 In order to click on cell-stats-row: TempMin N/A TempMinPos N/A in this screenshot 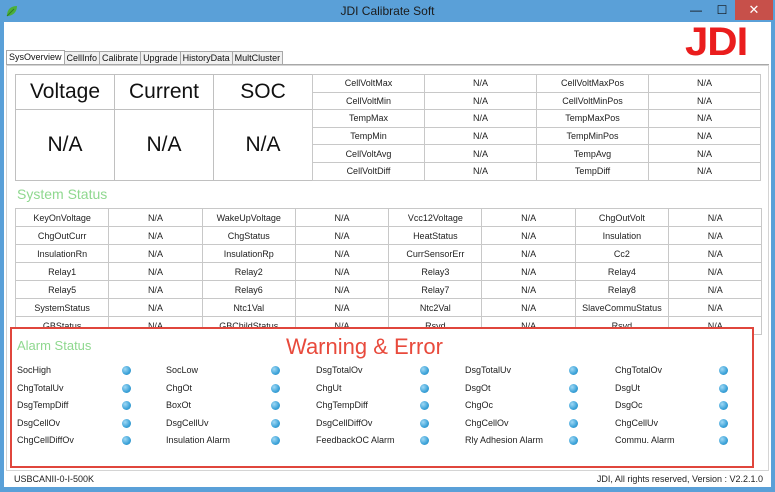, I will do `click(536, 136)`.